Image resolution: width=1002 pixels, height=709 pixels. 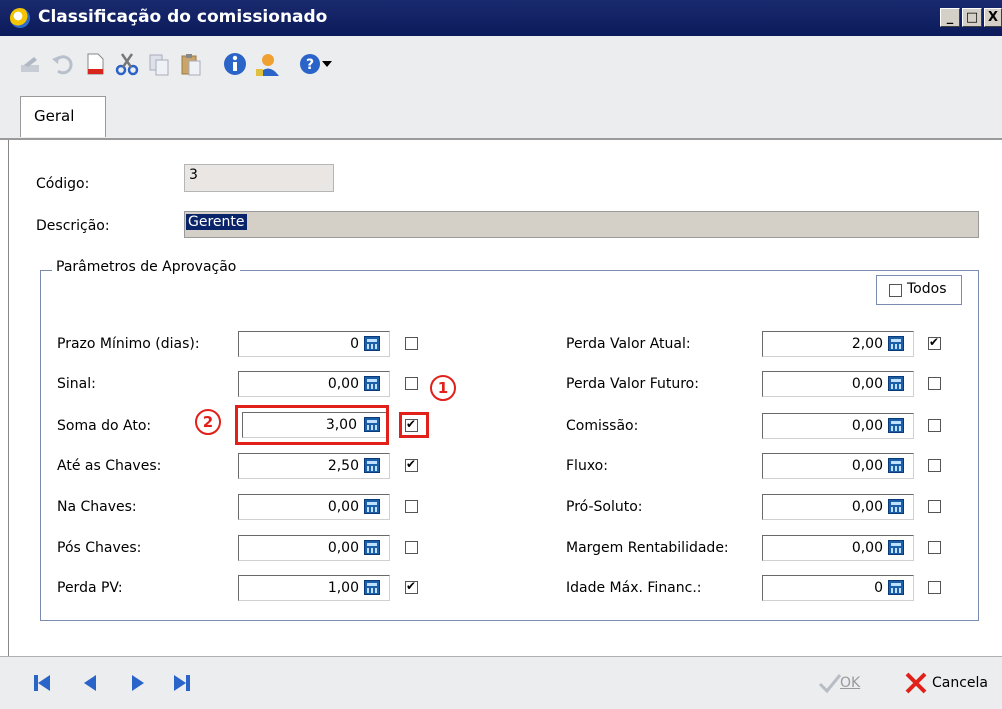 I want to click on na-chaves-checkbox, so click(x=411, y=506).